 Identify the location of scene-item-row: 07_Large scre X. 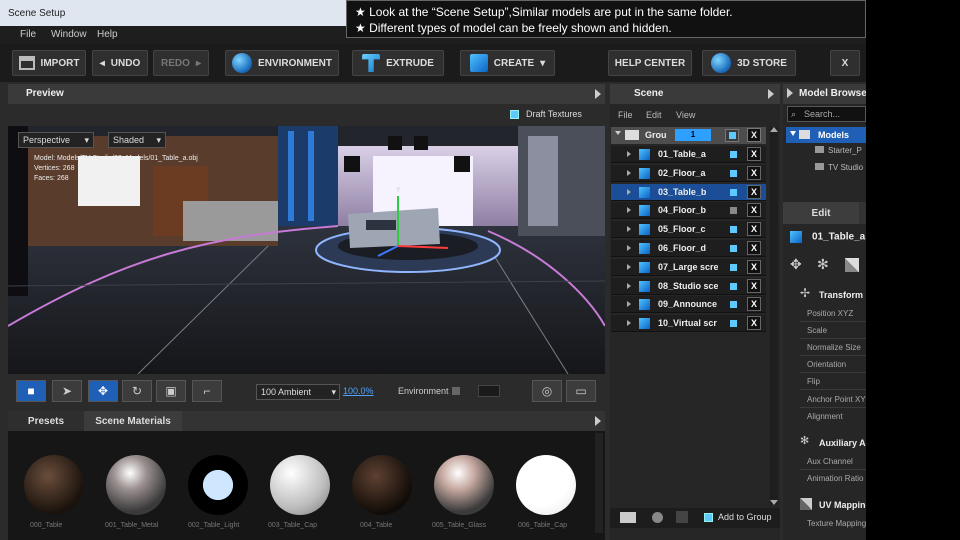
(688, 267).